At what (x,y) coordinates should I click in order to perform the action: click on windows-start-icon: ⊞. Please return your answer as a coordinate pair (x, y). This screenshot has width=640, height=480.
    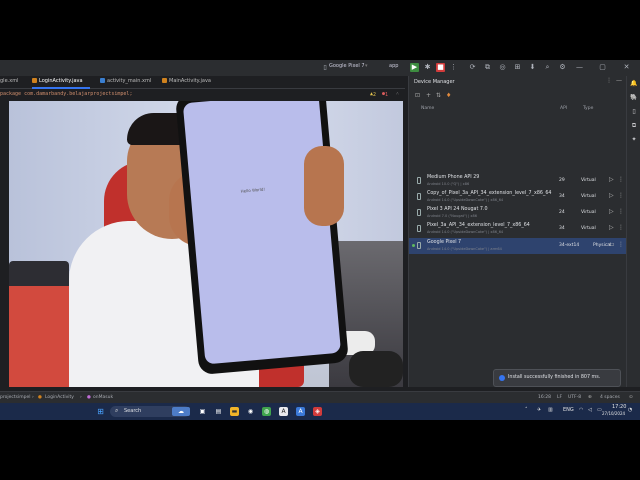
    Looking at the image, I should click on (100, 411).